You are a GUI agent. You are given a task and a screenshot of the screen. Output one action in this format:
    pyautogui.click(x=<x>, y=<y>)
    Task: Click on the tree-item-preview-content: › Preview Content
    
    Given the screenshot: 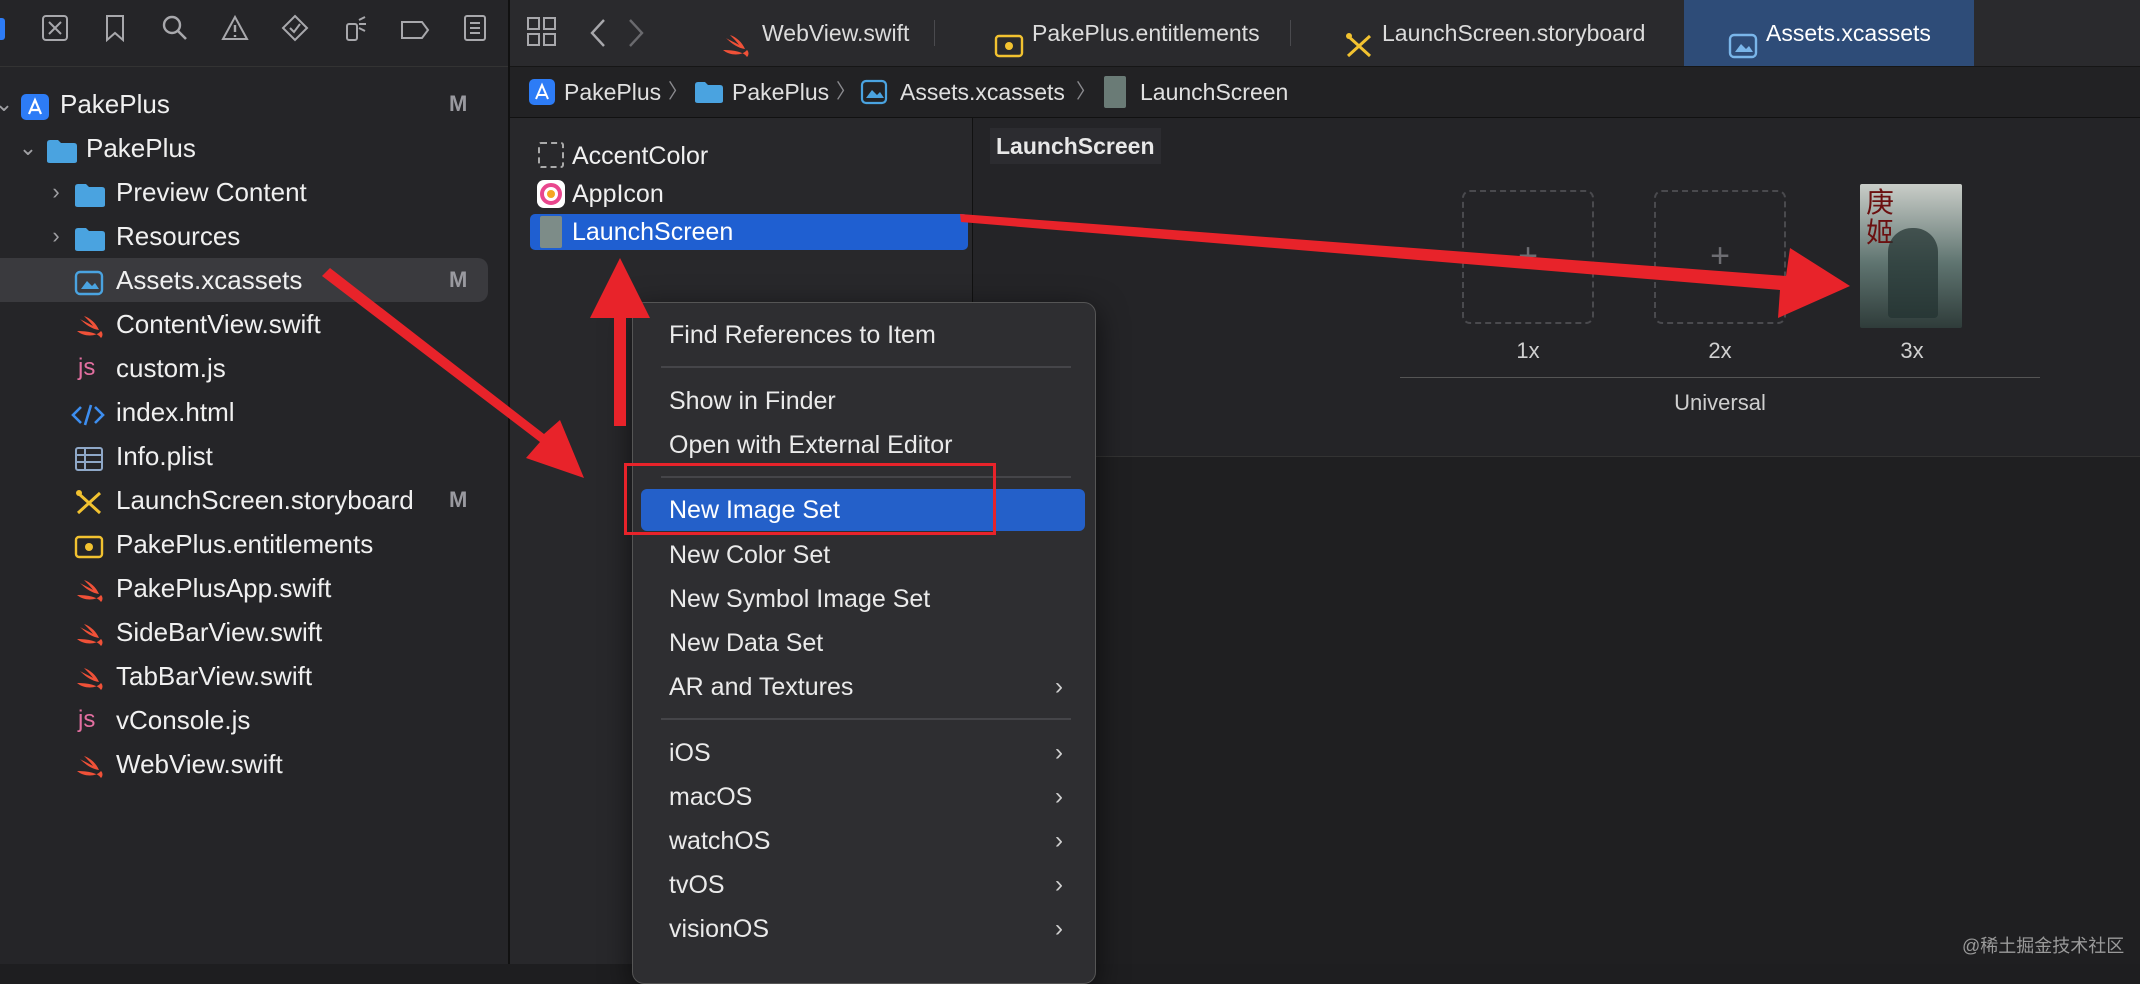 What is the action you would take?
    pyautogui.click(x=245, y=192)
    